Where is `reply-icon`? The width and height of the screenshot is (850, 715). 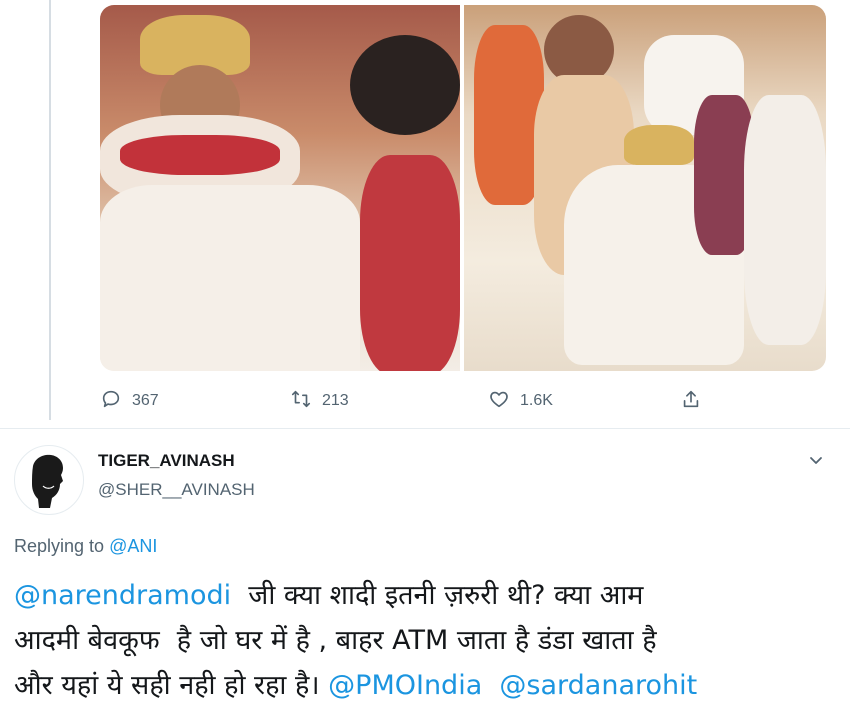 reply-icon is located at coordinates (111, 401).